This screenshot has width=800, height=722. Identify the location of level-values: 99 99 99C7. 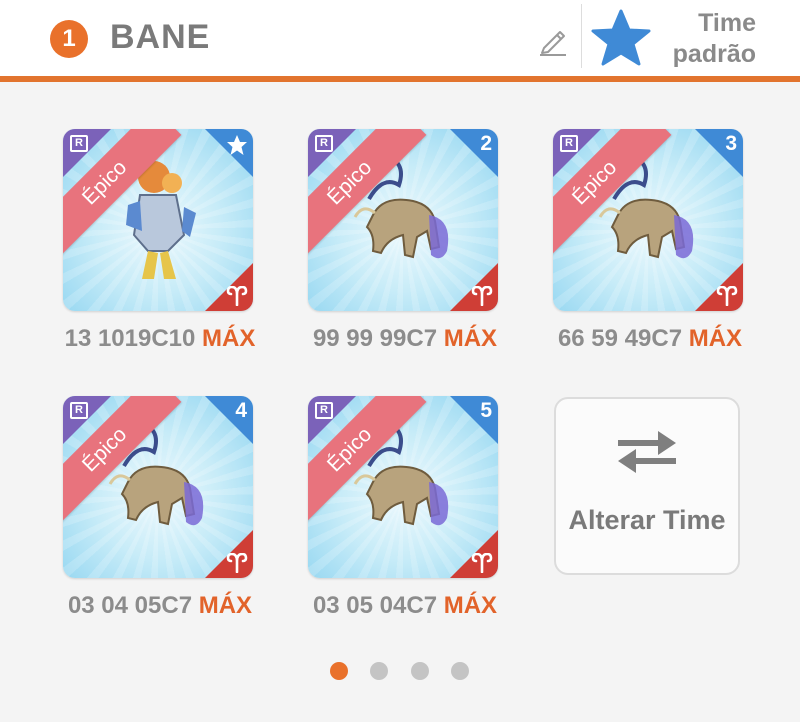
(375, 338).